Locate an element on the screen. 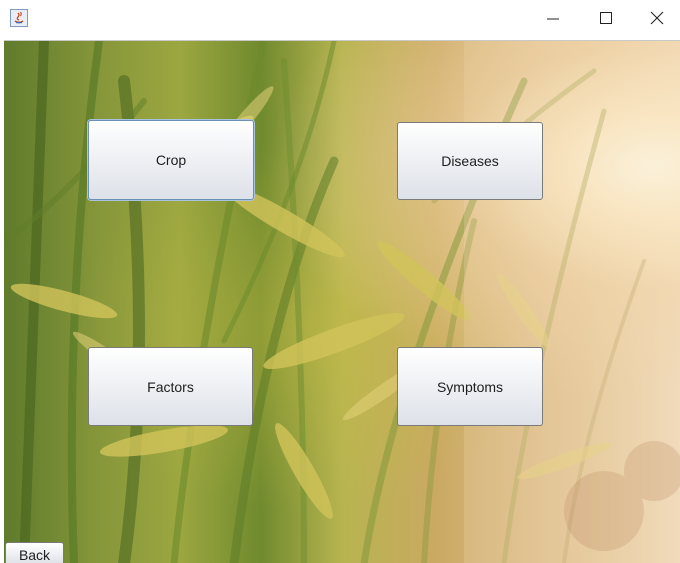 The image size is (680, 563). maximize-icon is located at coordinates (606, 18).